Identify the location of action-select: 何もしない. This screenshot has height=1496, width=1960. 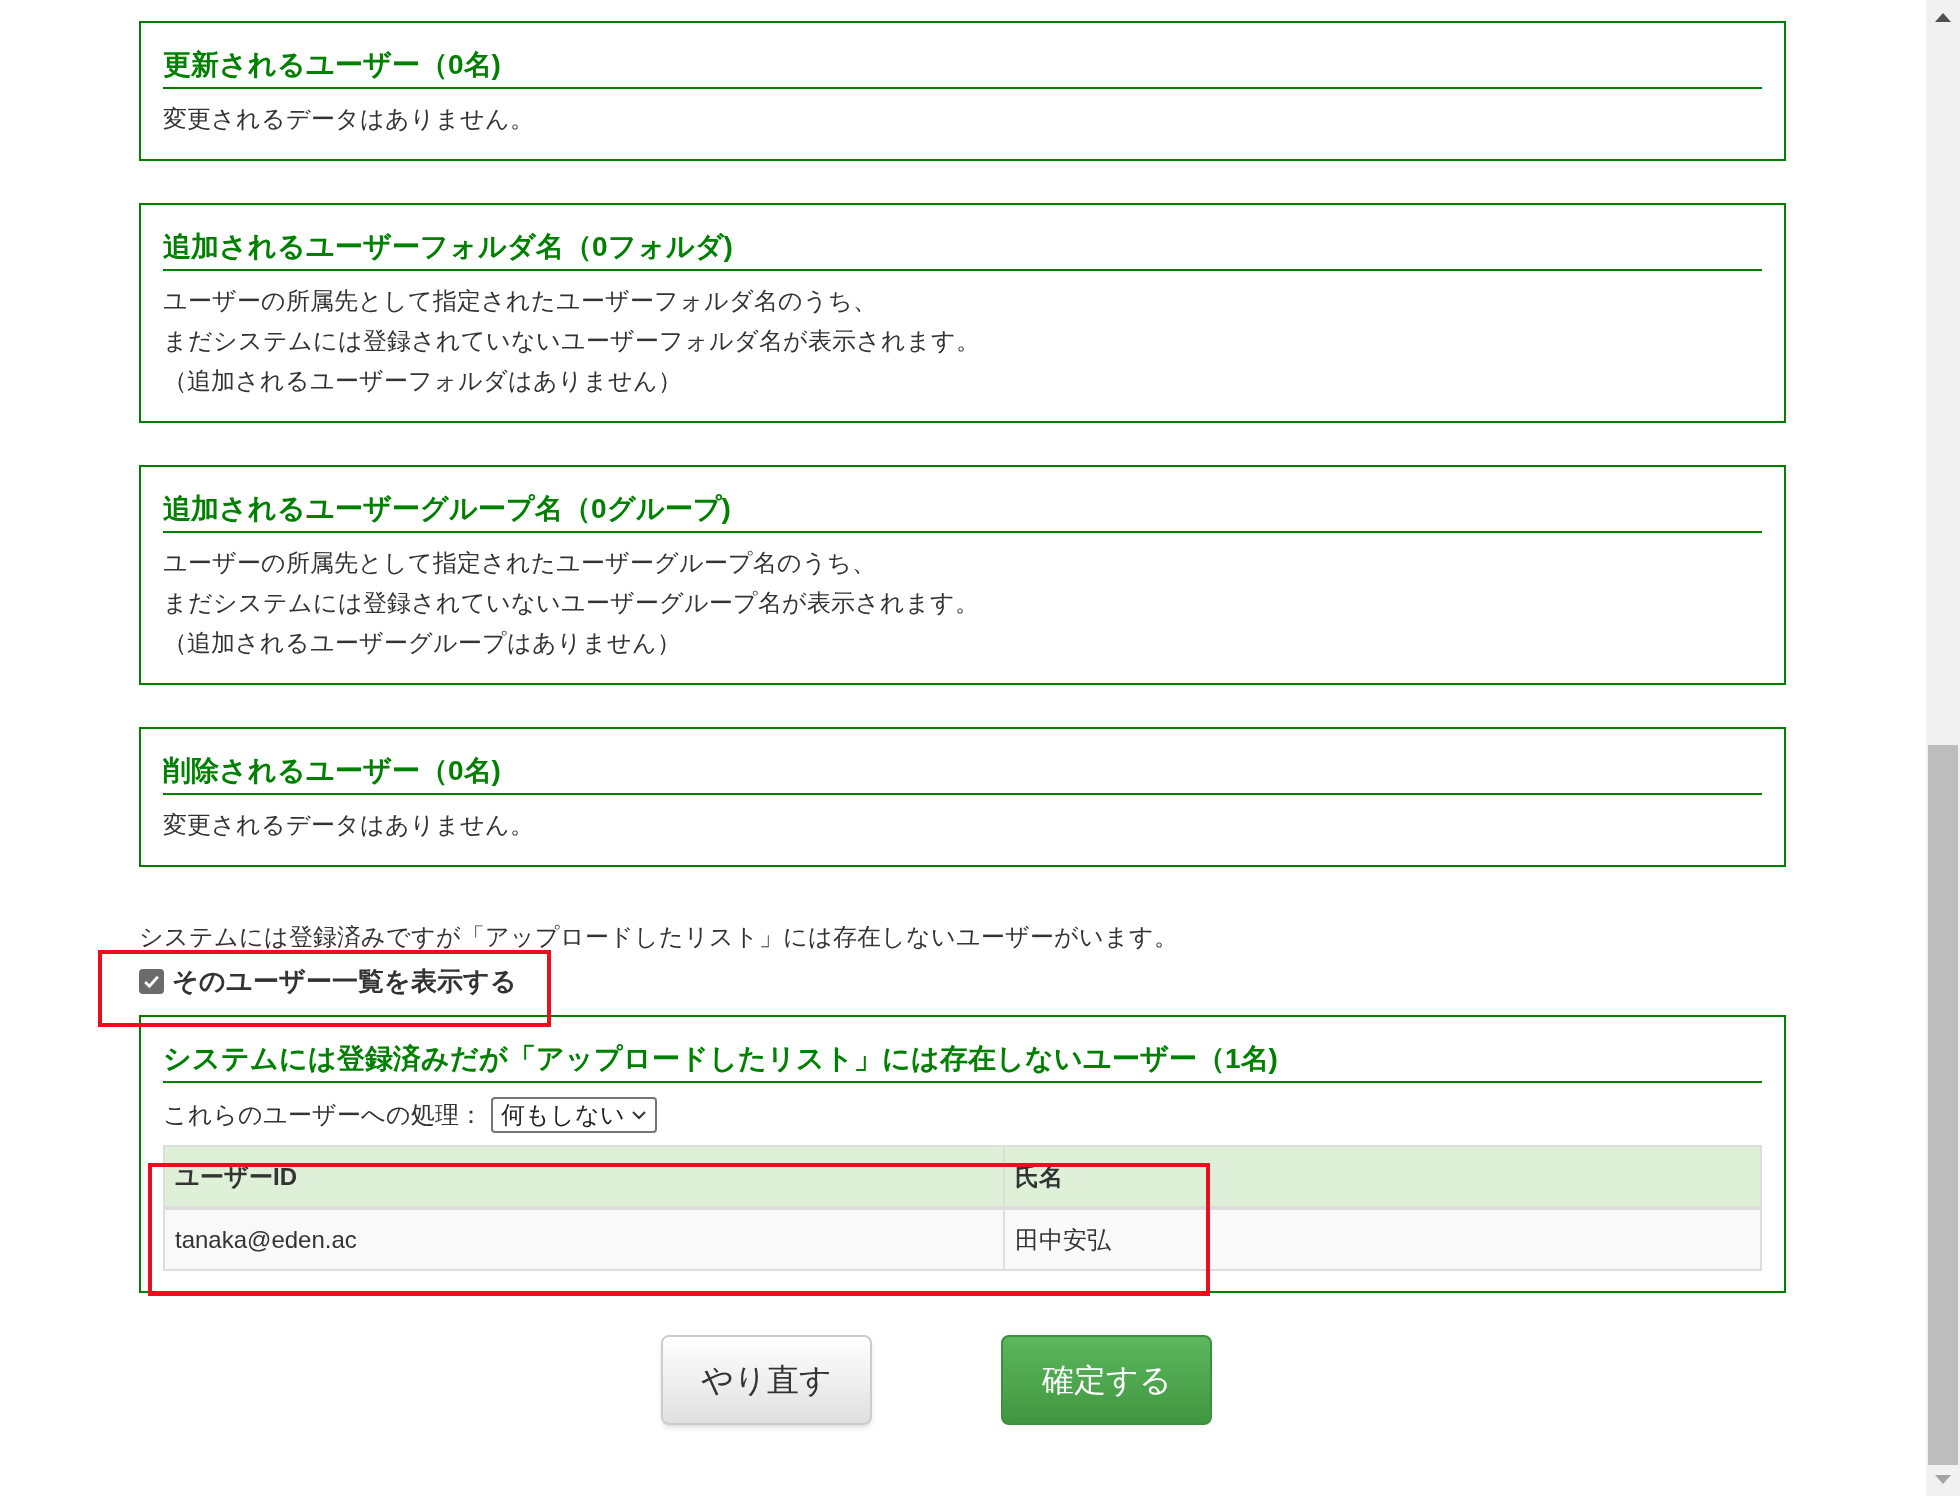
(574, 1115).